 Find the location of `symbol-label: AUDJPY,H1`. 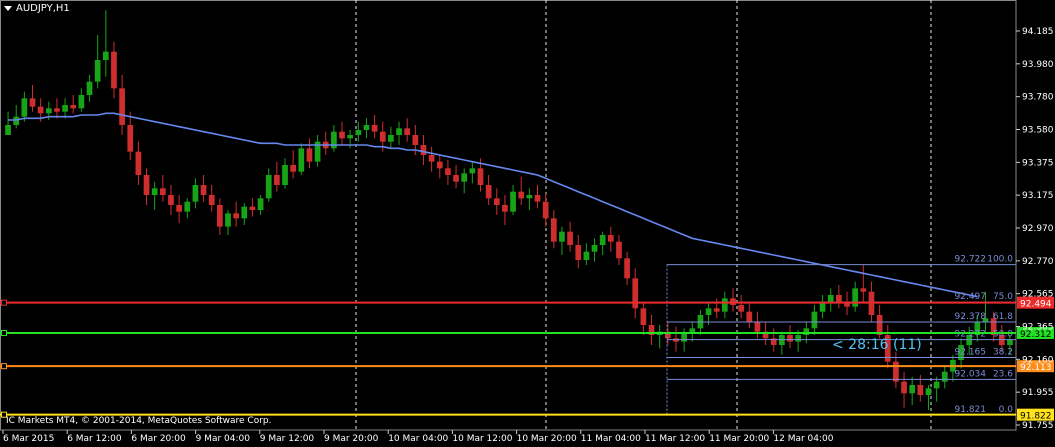

symbol-label: AUDJPY,H1 is located at coordinates (37, 8).